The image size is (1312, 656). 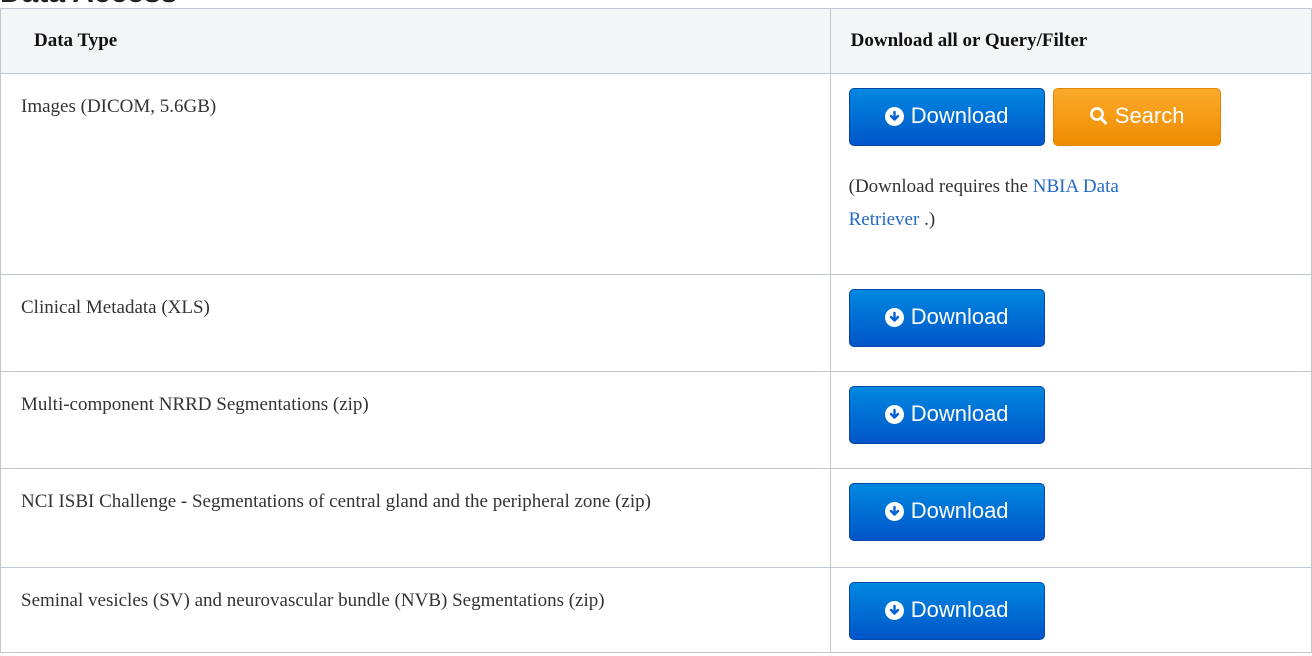 I want to click on download-nrrd-segmentations-button: Download, so click(x=946, y=415).